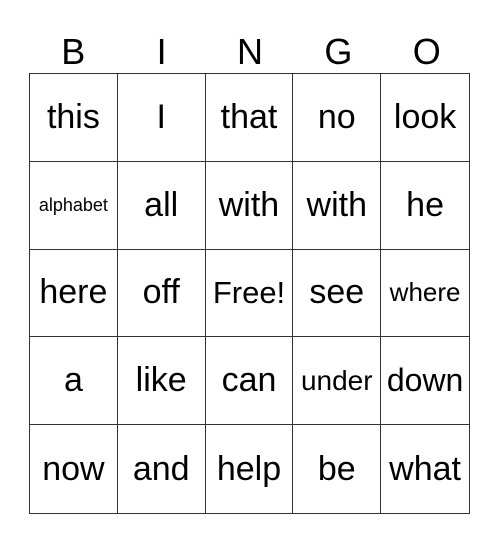  Describe the element at coordinates (425, 206) in the screenshot. I see `bingo-cell: he` at that location.